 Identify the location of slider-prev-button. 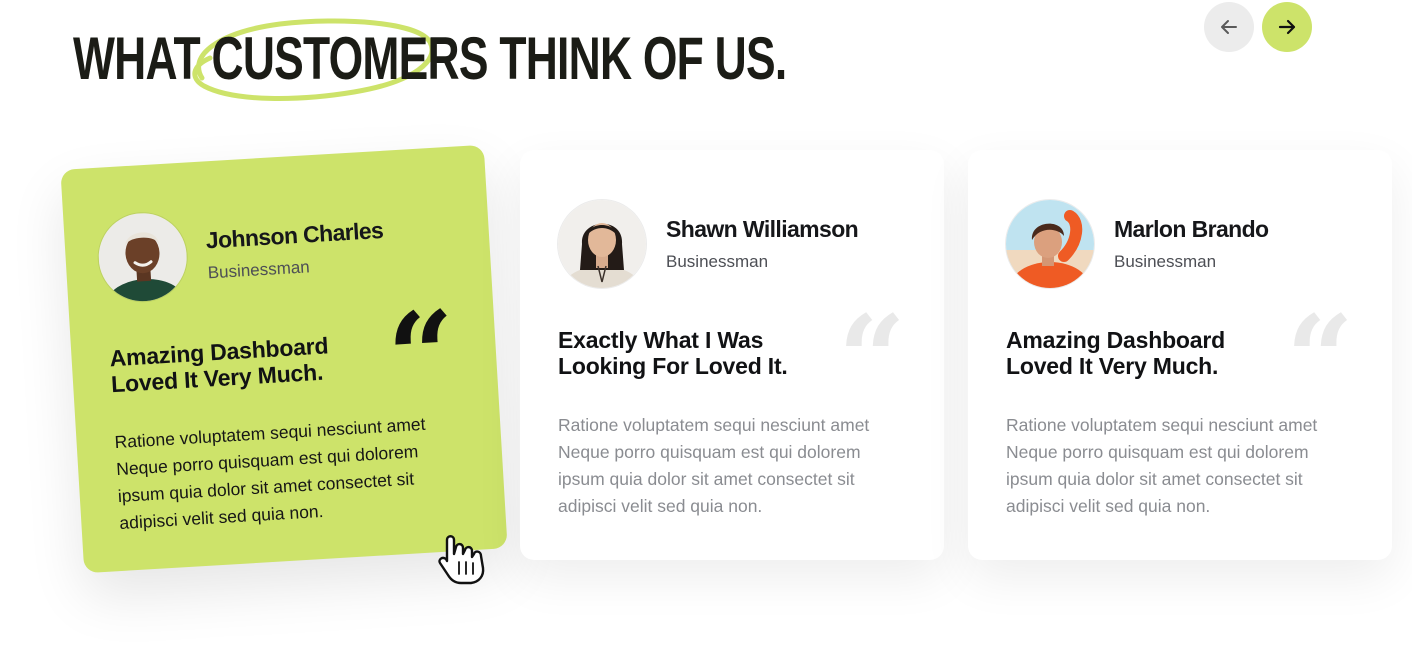
(1229, 27).